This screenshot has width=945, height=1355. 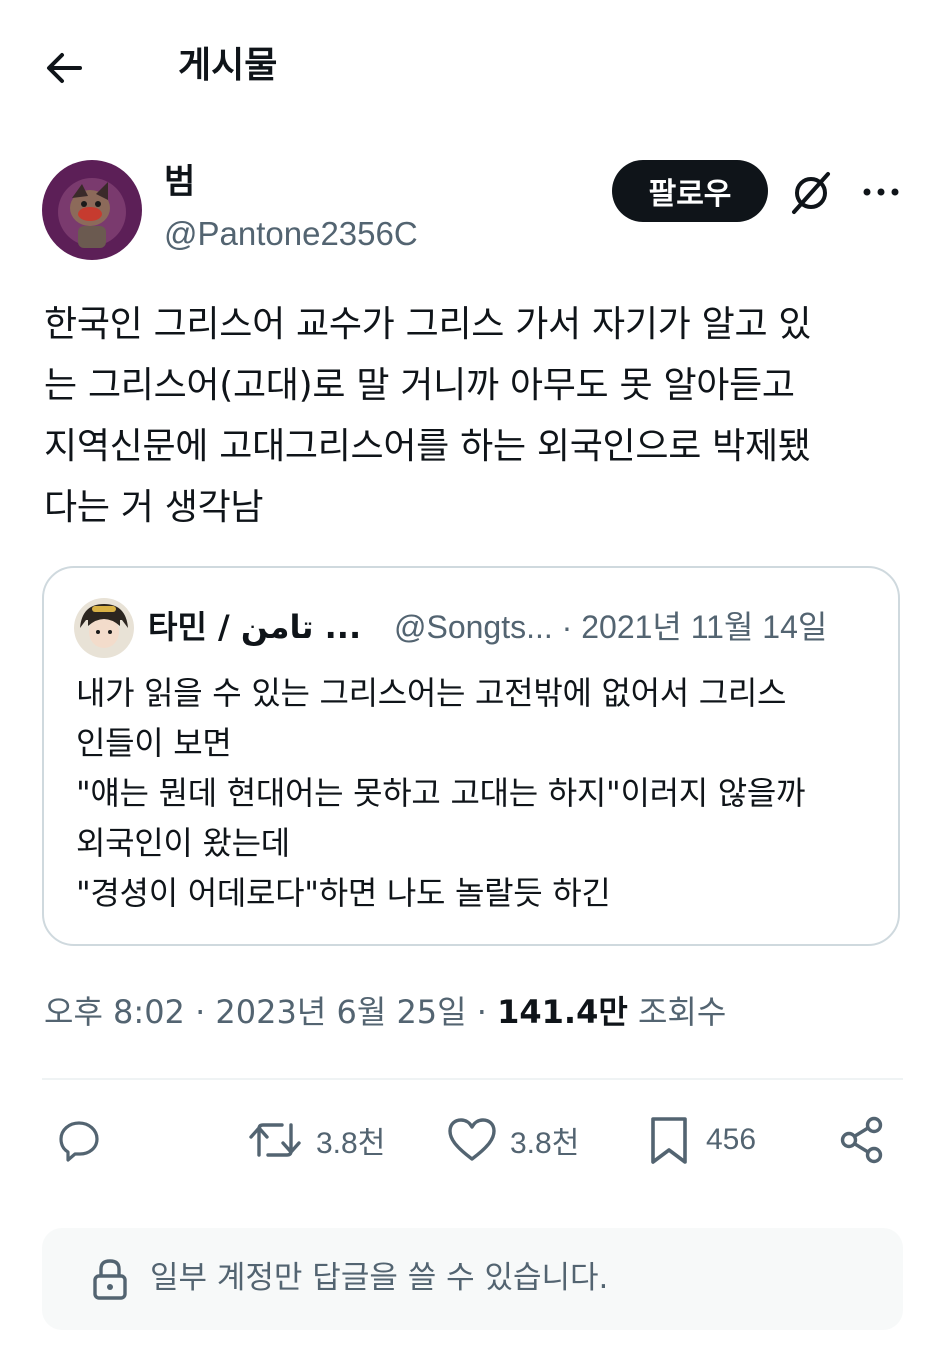 I want to click on reply-button, so click(x=79, y=1140).